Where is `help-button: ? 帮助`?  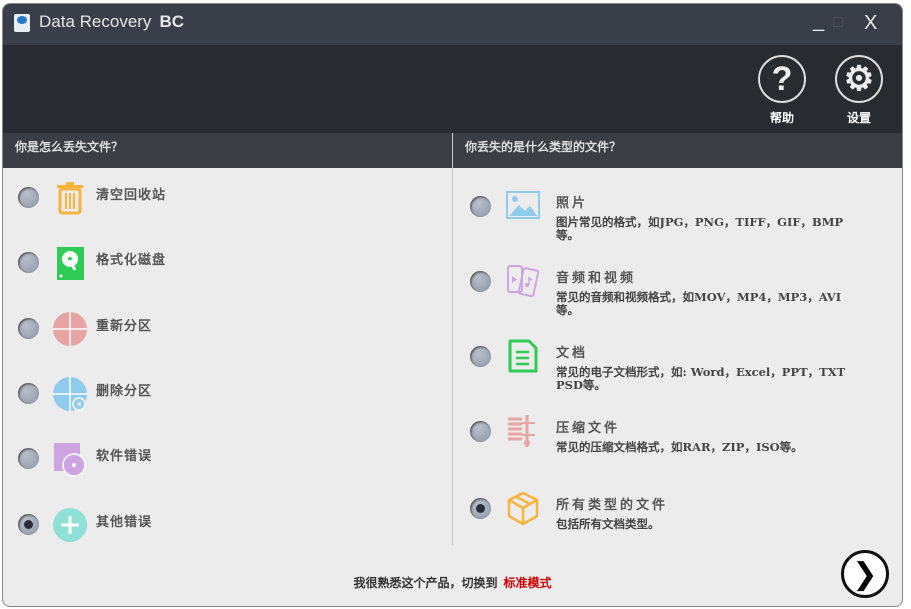
help-button: ? 帮助 is located at coordinates (782, 90).